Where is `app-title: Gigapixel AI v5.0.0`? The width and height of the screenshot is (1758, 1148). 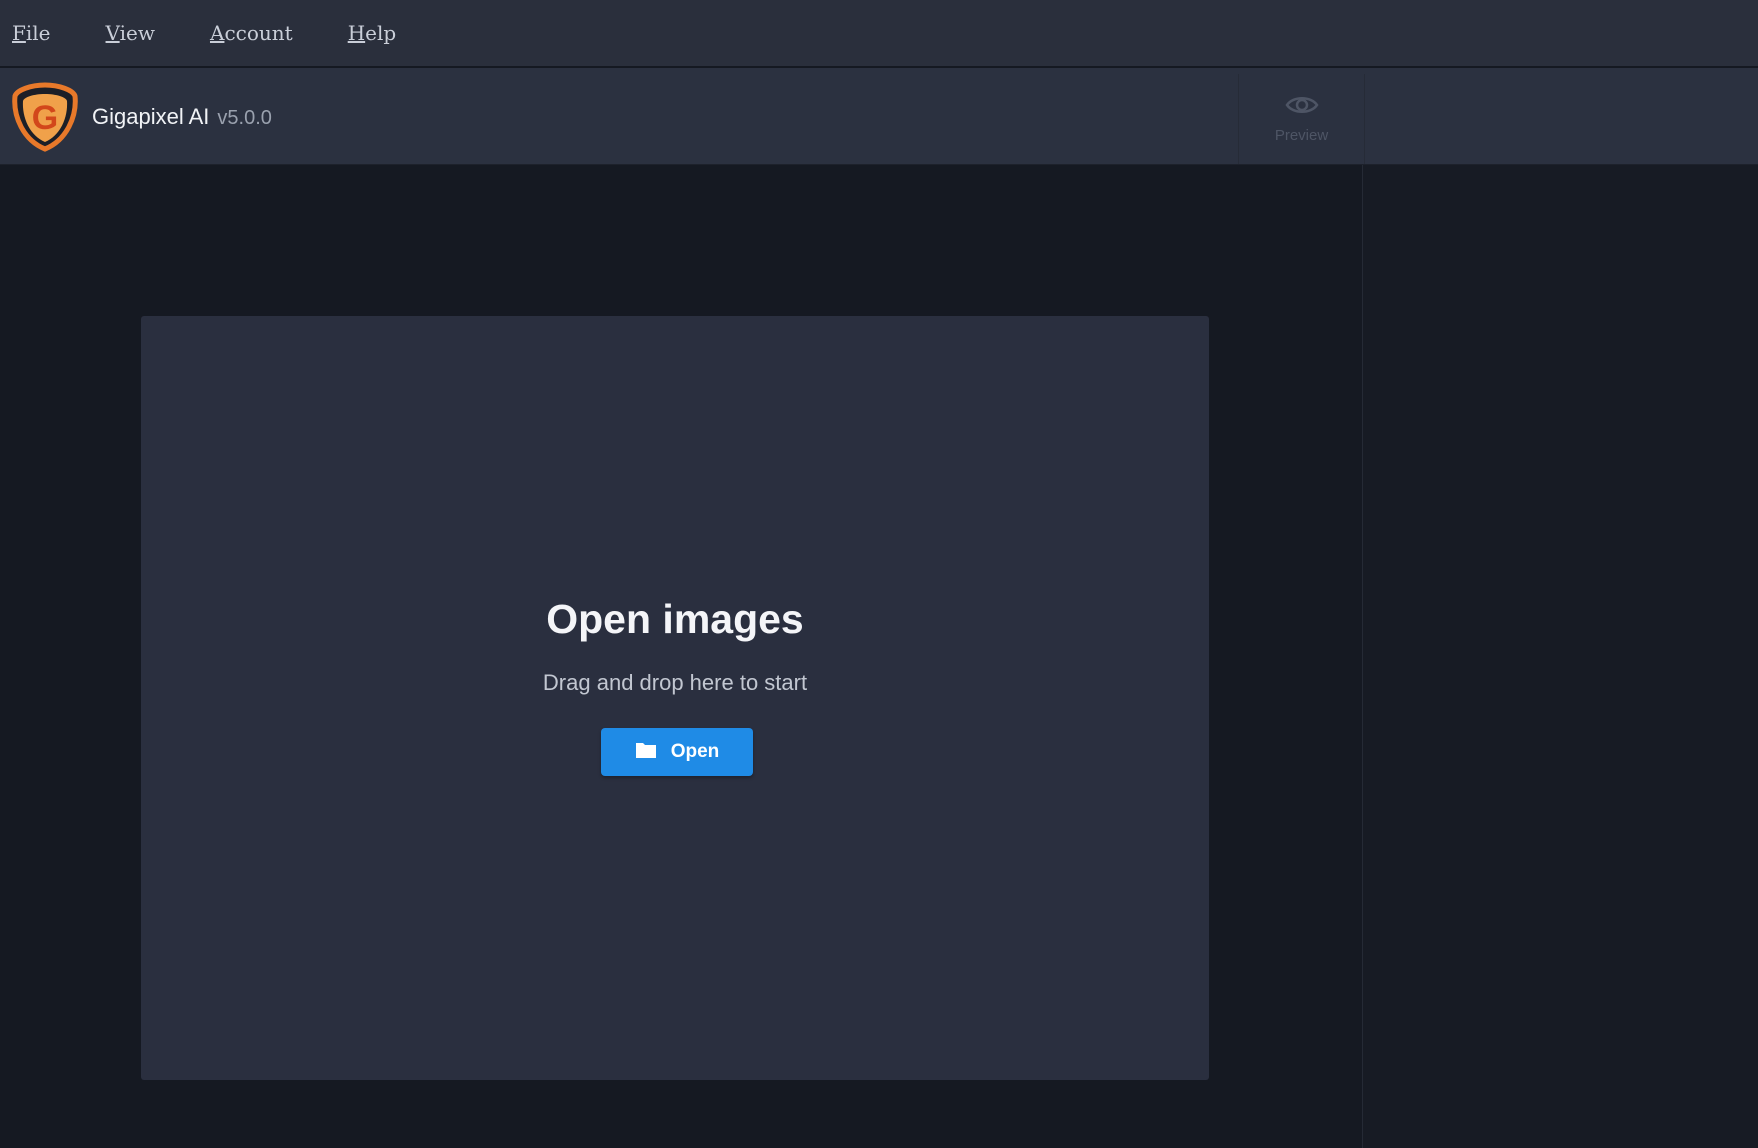 app-title: Gigapixel AI v5.0.0 is located at coordinates (182, 117).